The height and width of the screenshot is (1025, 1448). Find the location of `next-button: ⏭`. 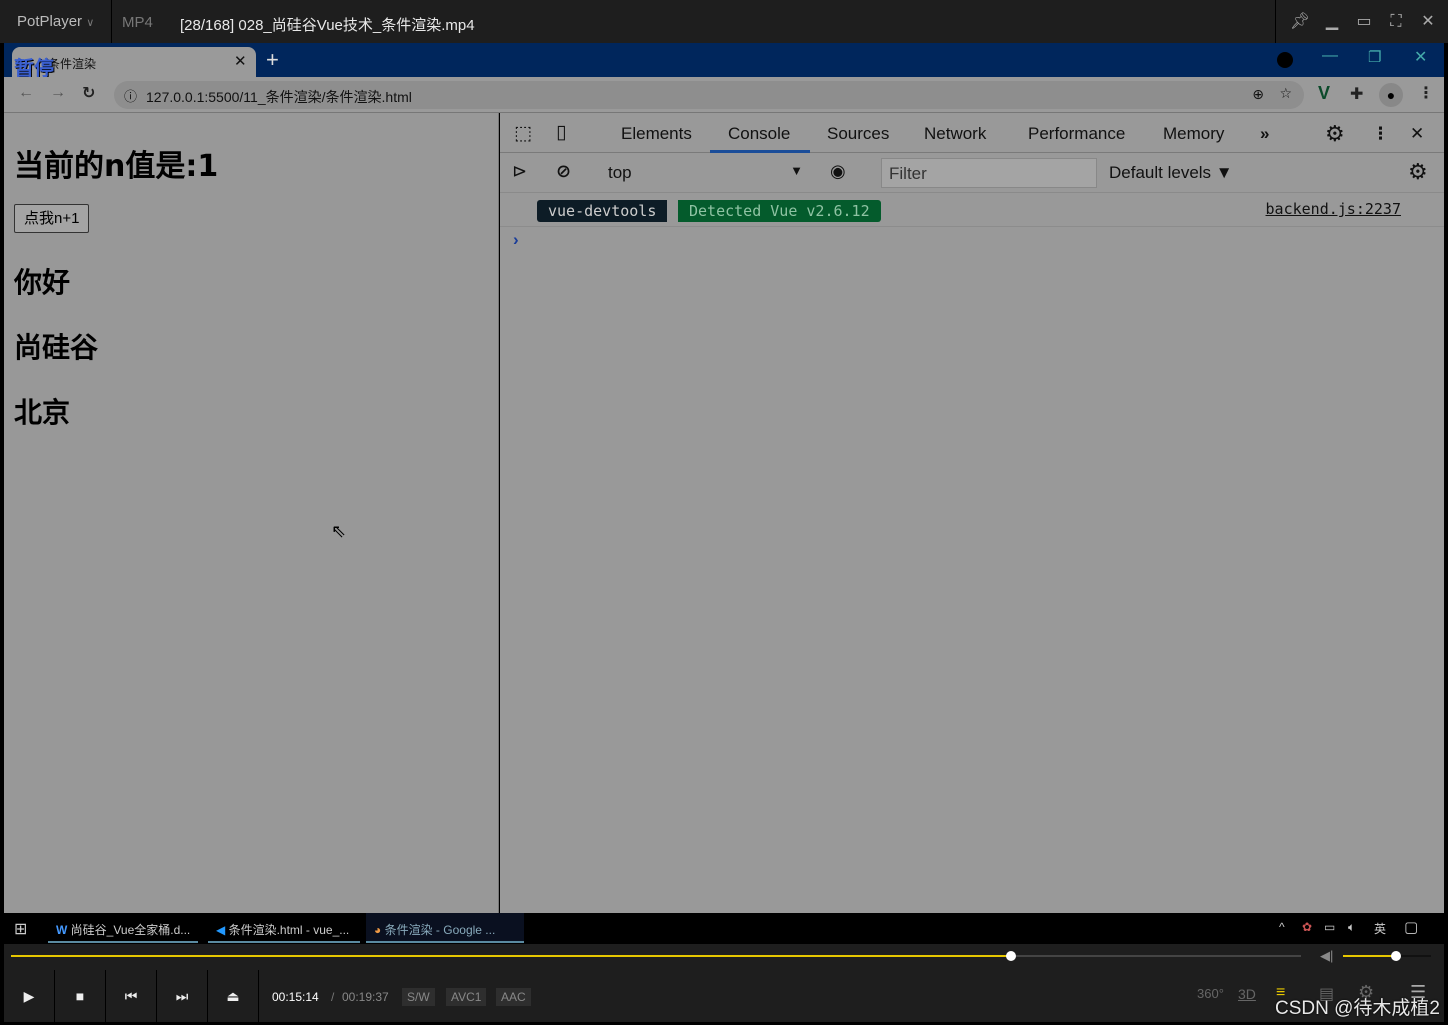

next-button: ⏭ is located at coordinates (182, 996).